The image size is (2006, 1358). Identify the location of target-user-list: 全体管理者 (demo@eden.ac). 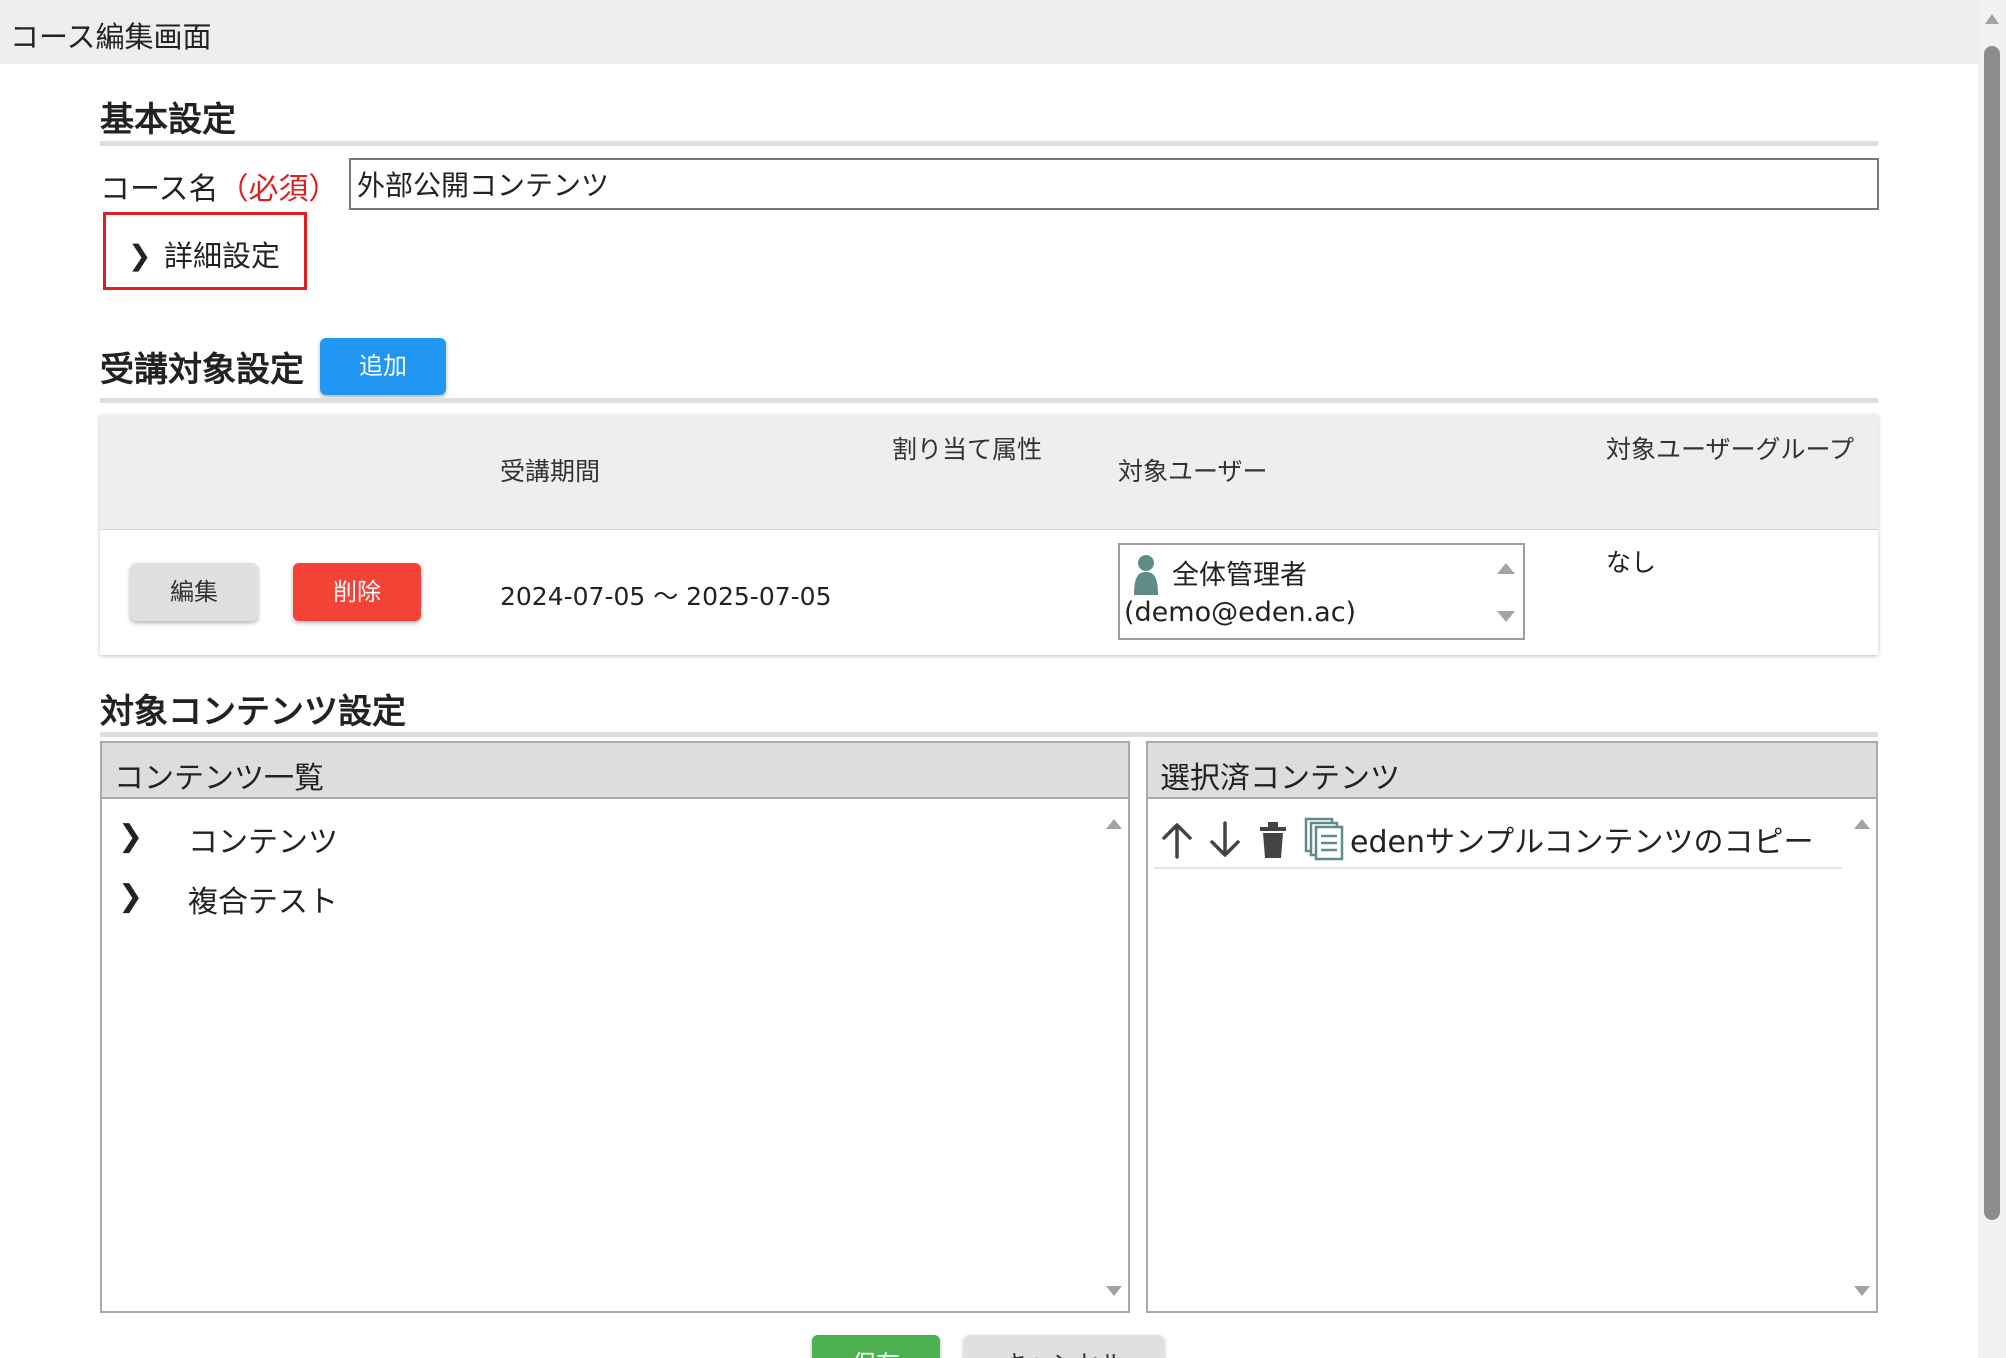
(1321, 591).